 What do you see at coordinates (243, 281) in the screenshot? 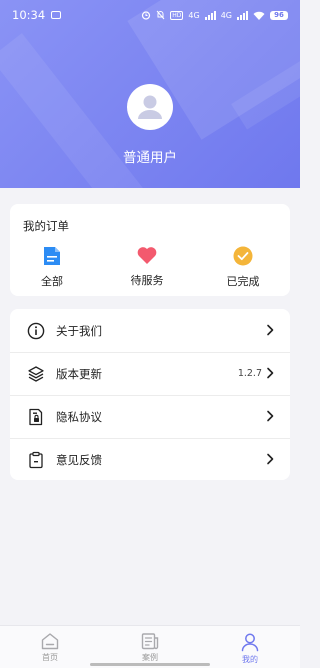
I see `order-completed-label: 已完成` at bounding box center [243, 281].